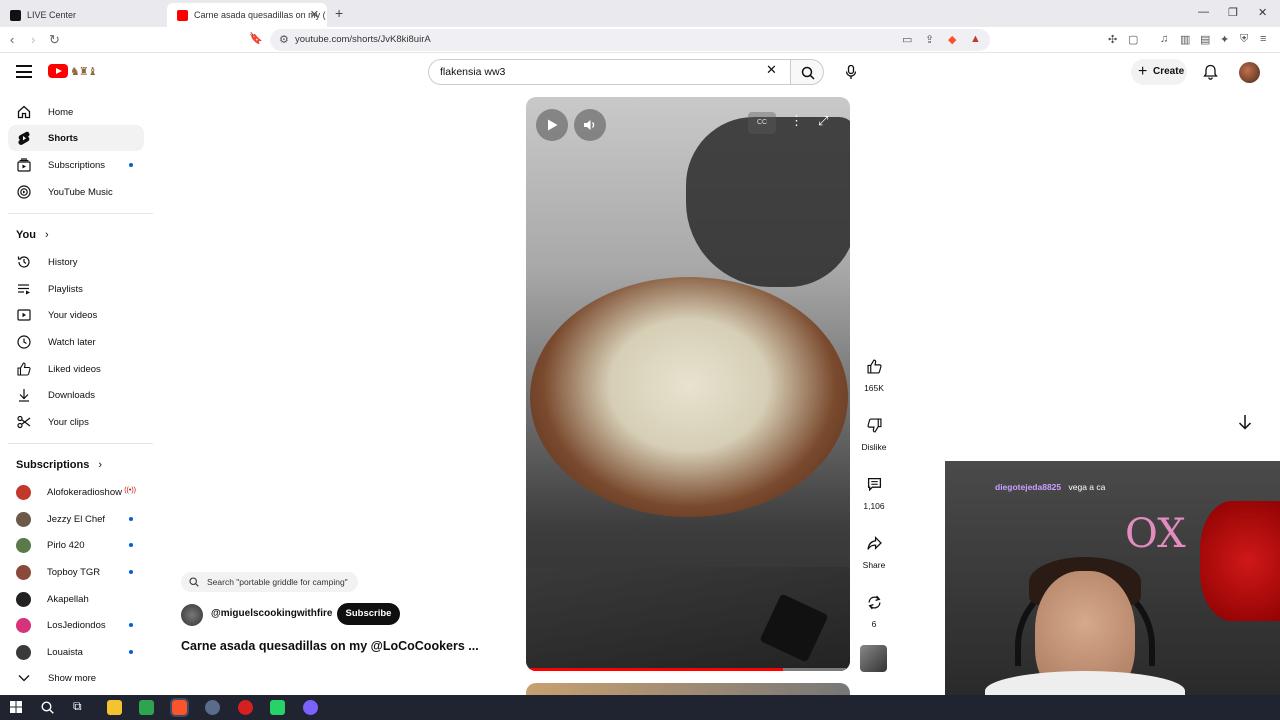  I want to click on dislike-action: Dislike, so click(874, 431).